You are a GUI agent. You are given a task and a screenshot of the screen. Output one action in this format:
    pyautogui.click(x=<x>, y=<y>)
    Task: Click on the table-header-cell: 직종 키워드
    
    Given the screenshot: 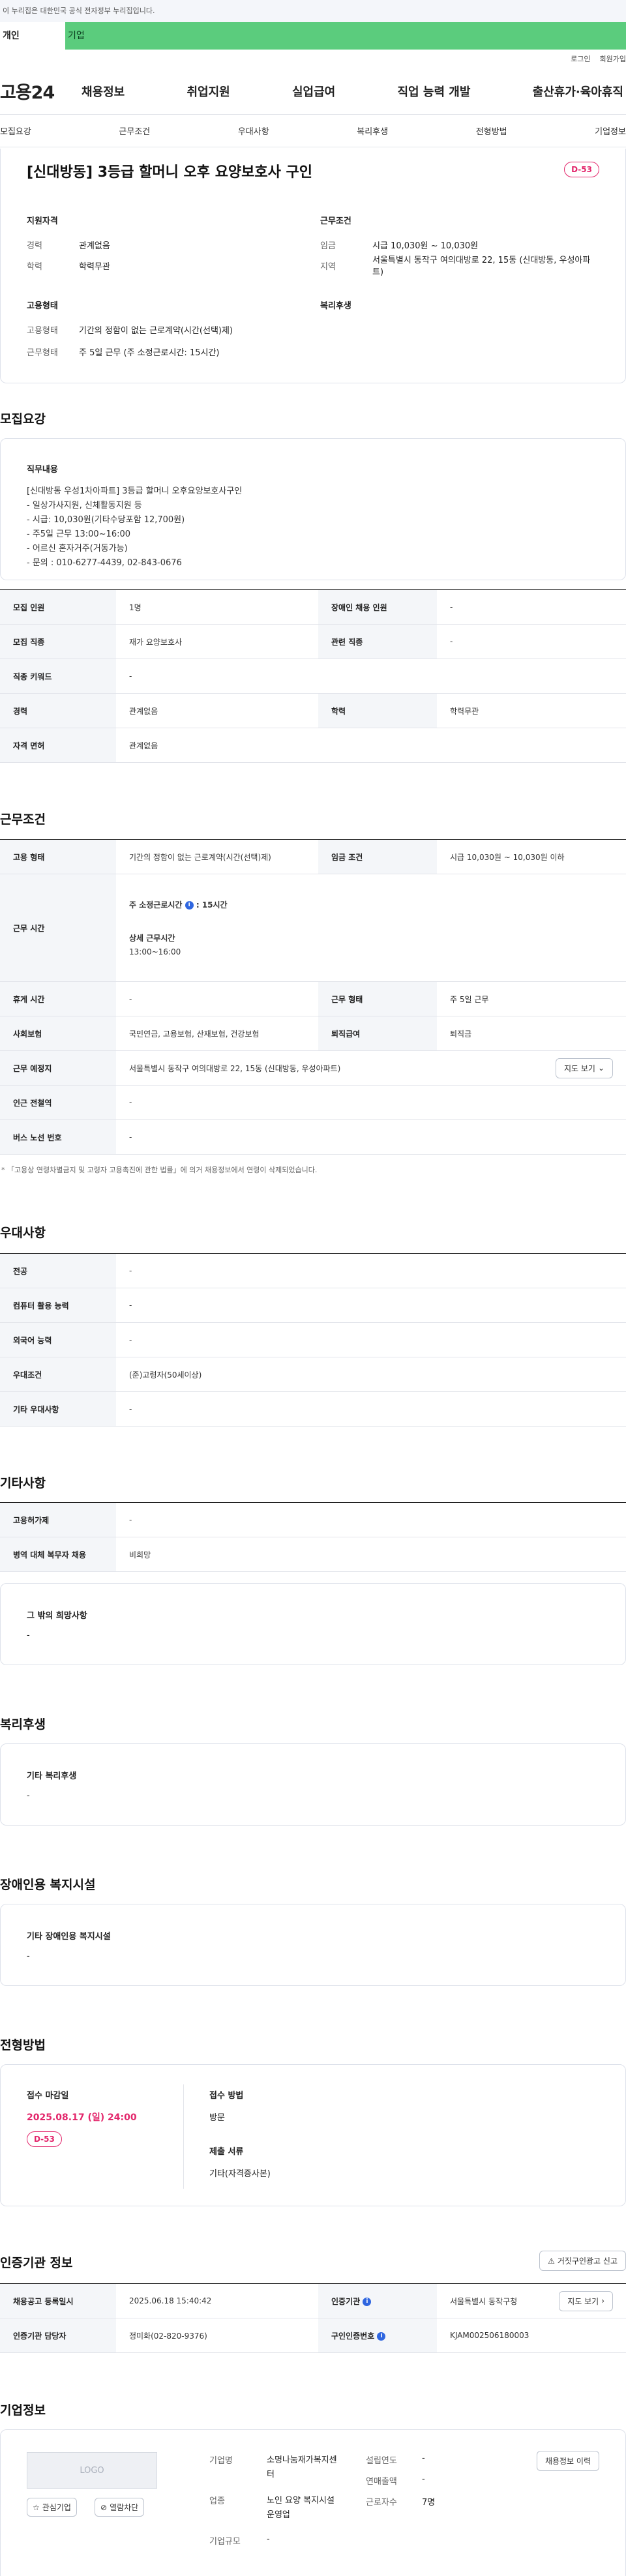 What is the action you would take?
    pyautogui.click(x=58, y=676)
    